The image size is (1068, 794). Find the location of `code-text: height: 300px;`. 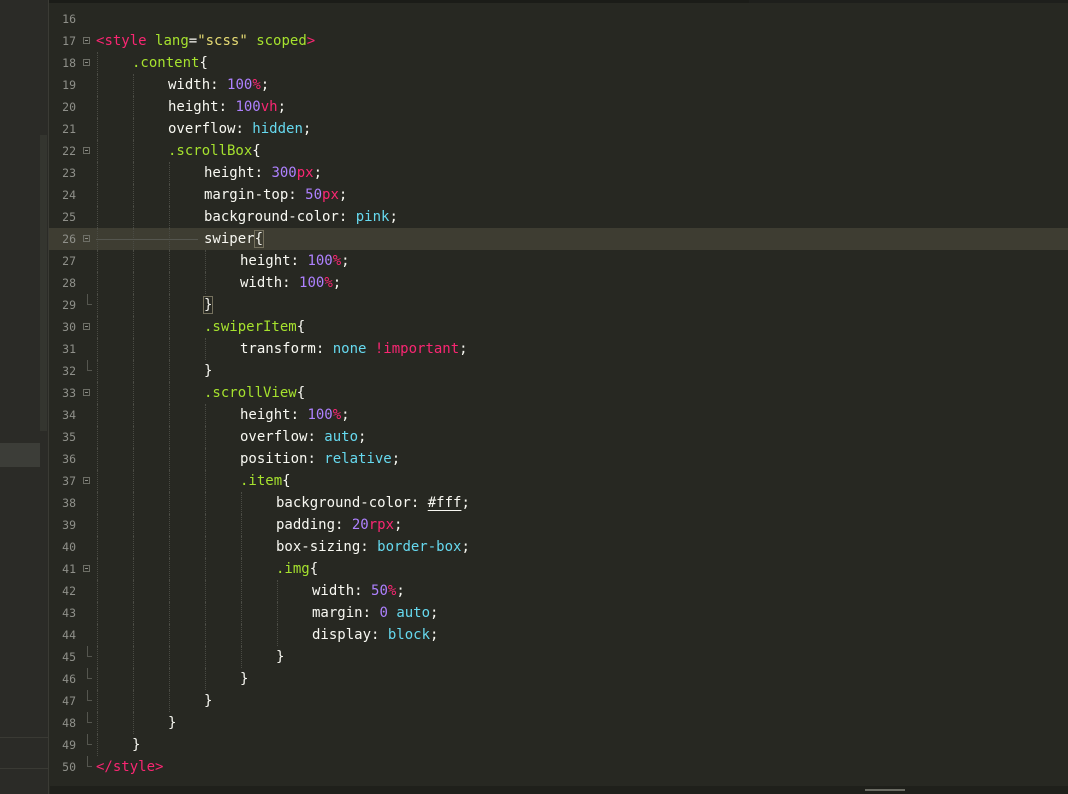

code-text: height: 300px; is located at coordinates (263, 173).